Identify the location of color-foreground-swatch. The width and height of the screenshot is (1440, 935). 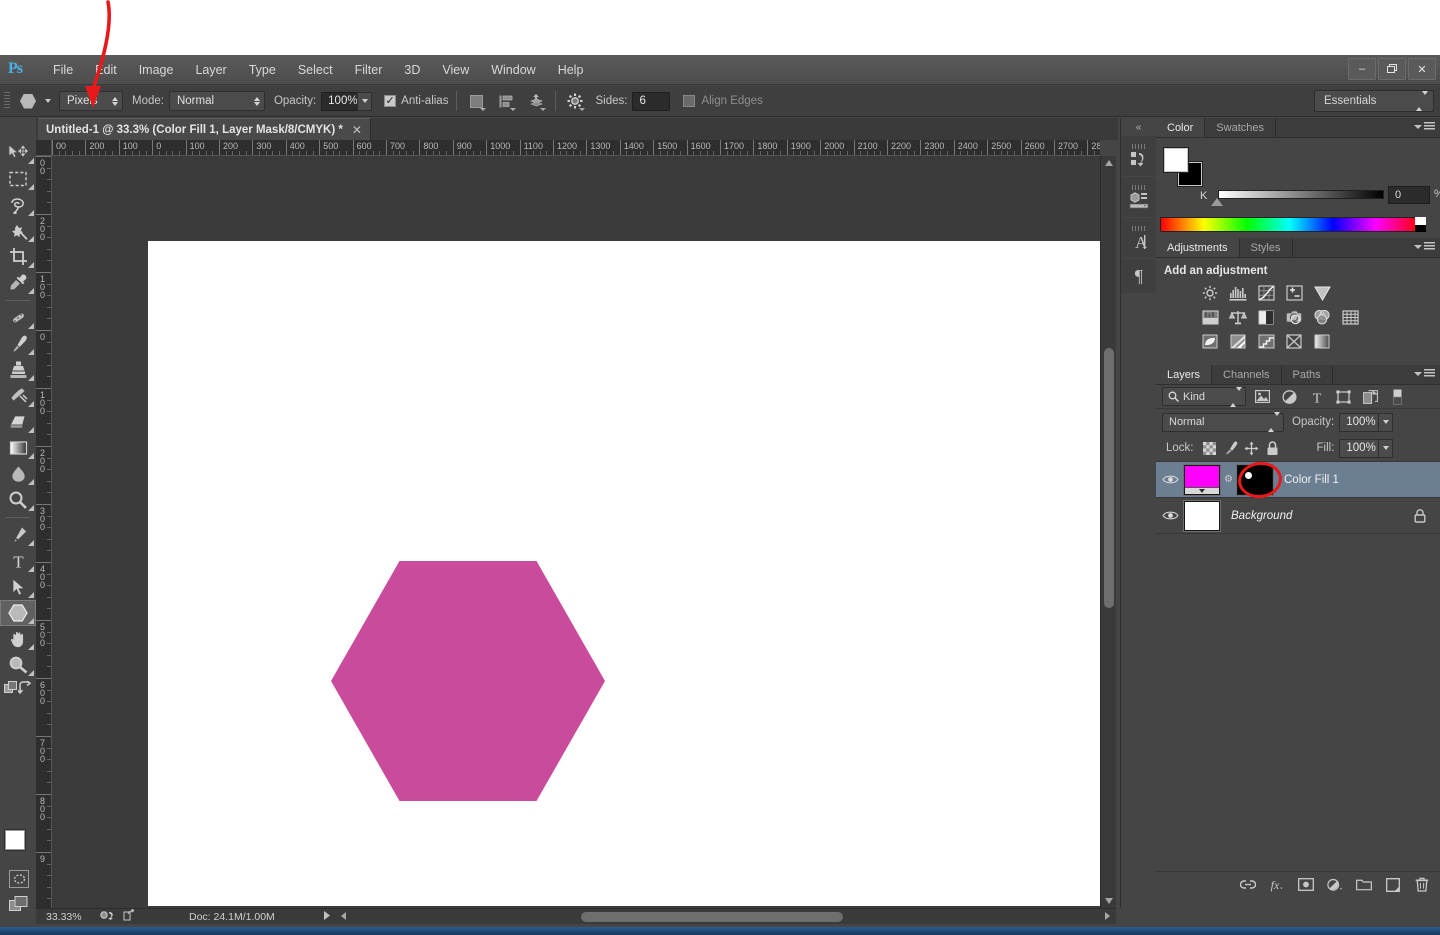
(1176, 160).